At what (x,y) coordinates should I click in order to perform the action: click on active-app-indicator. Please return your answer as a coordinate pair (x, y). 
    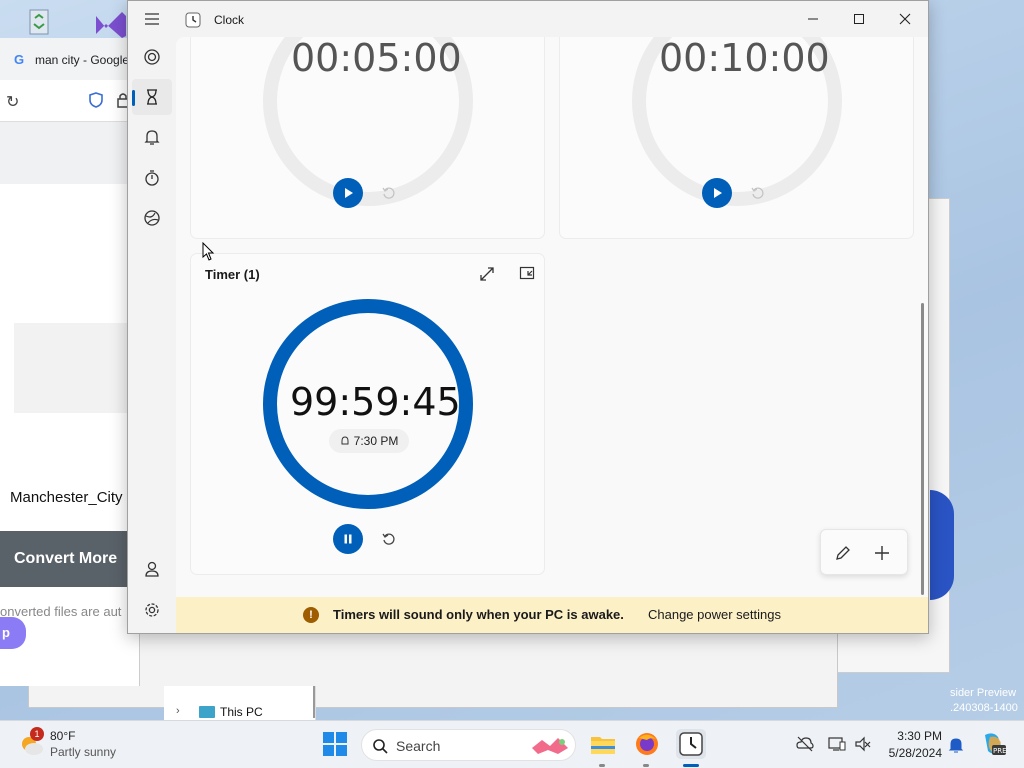
    Looking at the image, I should click on (691, 765).